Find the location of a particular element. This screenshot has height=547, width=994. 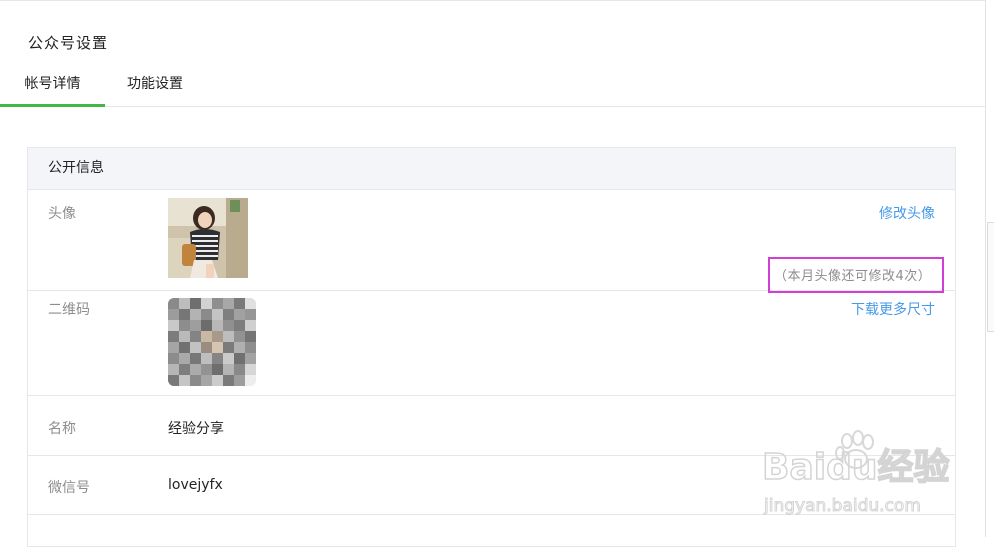

wechat-id-value: lovejyfx is located at coordinates (195, 485).